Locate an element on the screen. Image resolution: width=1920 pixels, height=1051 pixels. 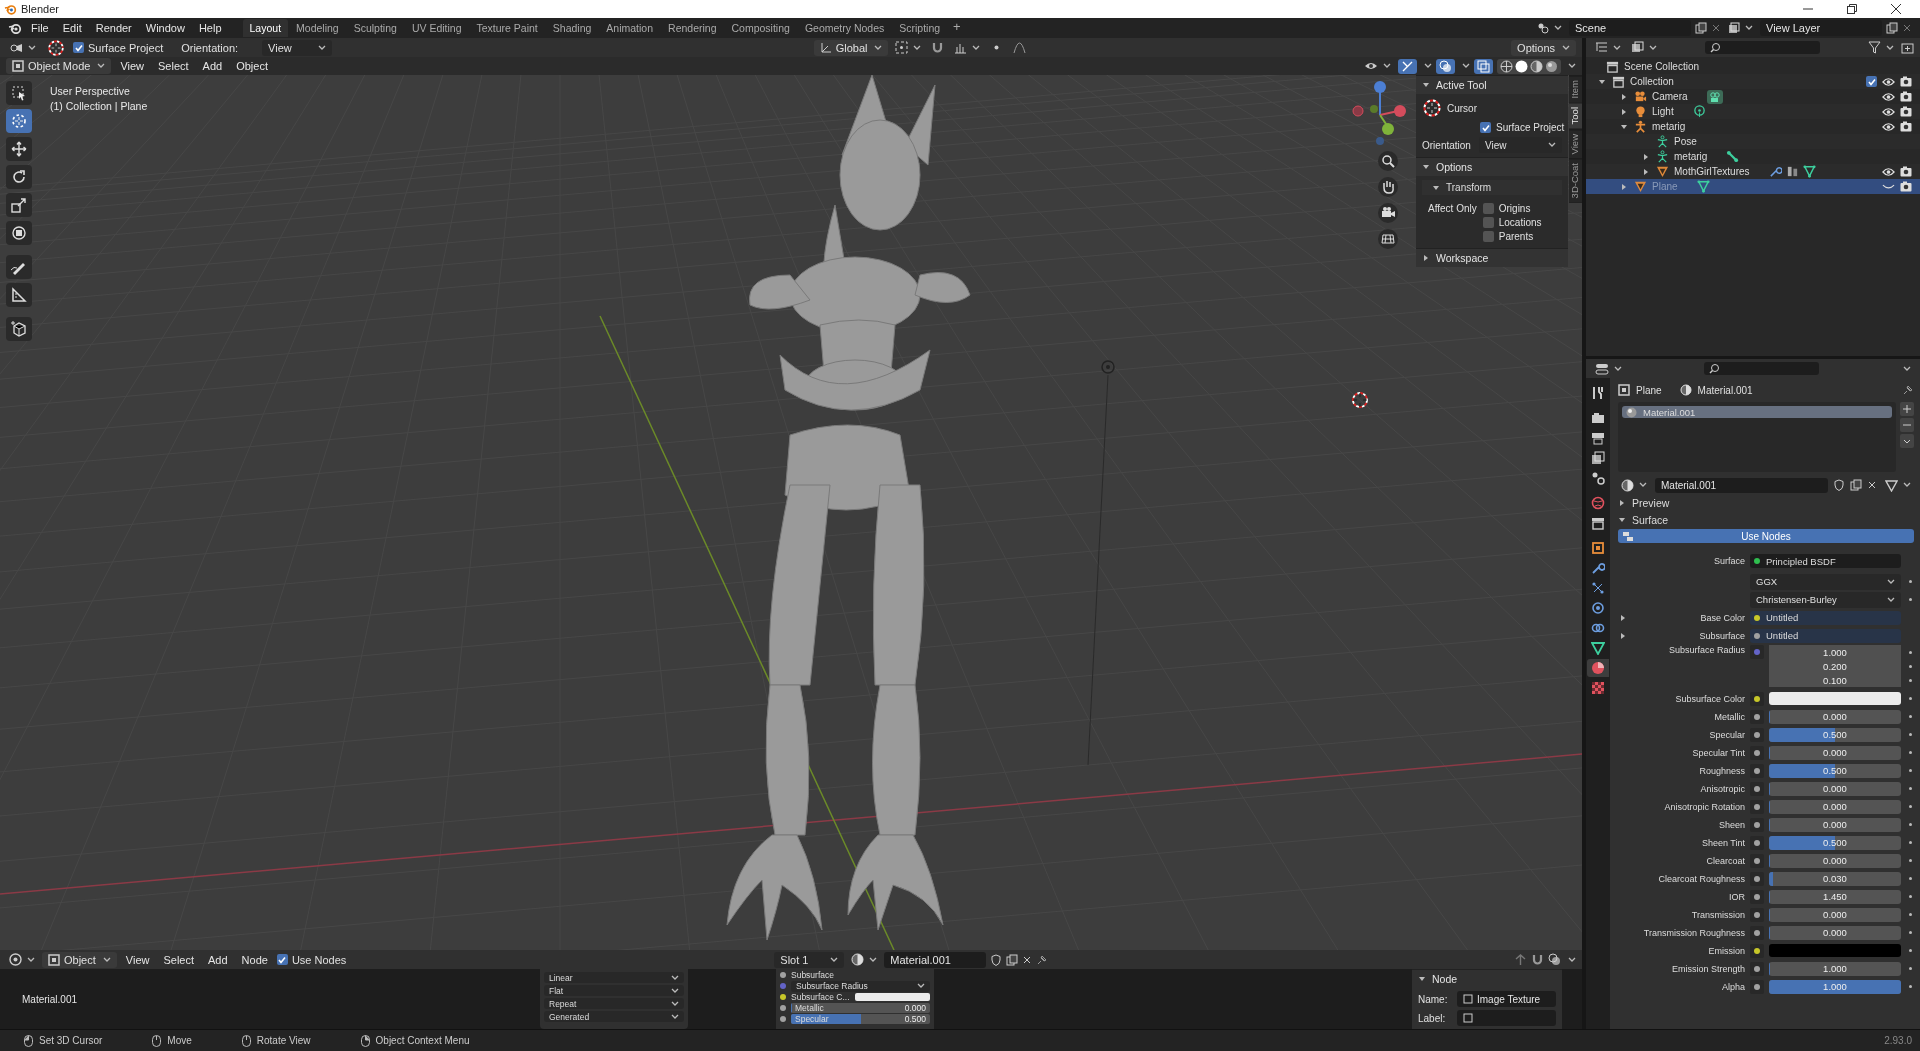
workspace-tab: Animation is located at coordinates (630, 28).